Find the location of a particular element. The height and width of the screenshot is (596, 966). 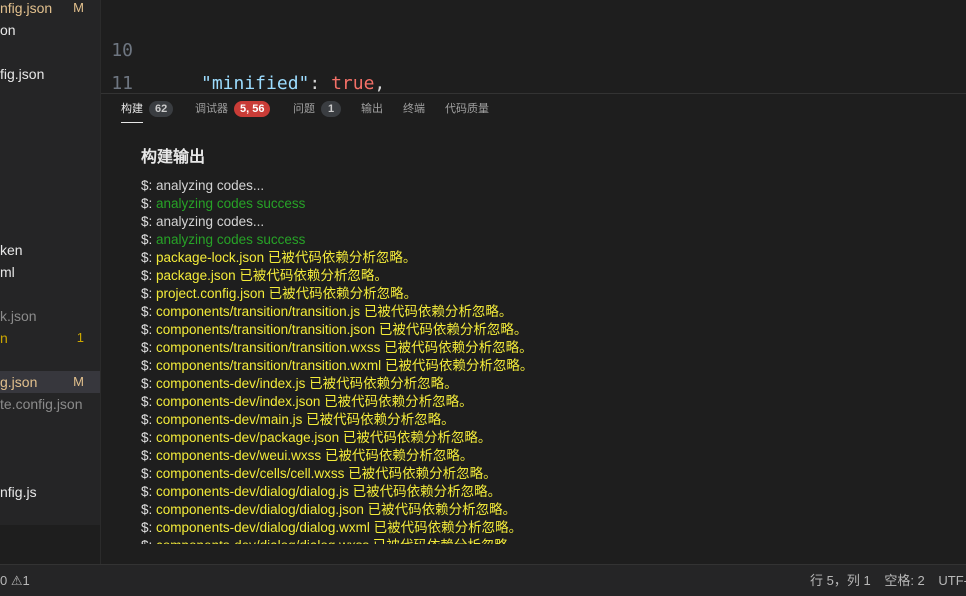

tab-code-quality: 代码质量 is located at coordinates (467, 109).